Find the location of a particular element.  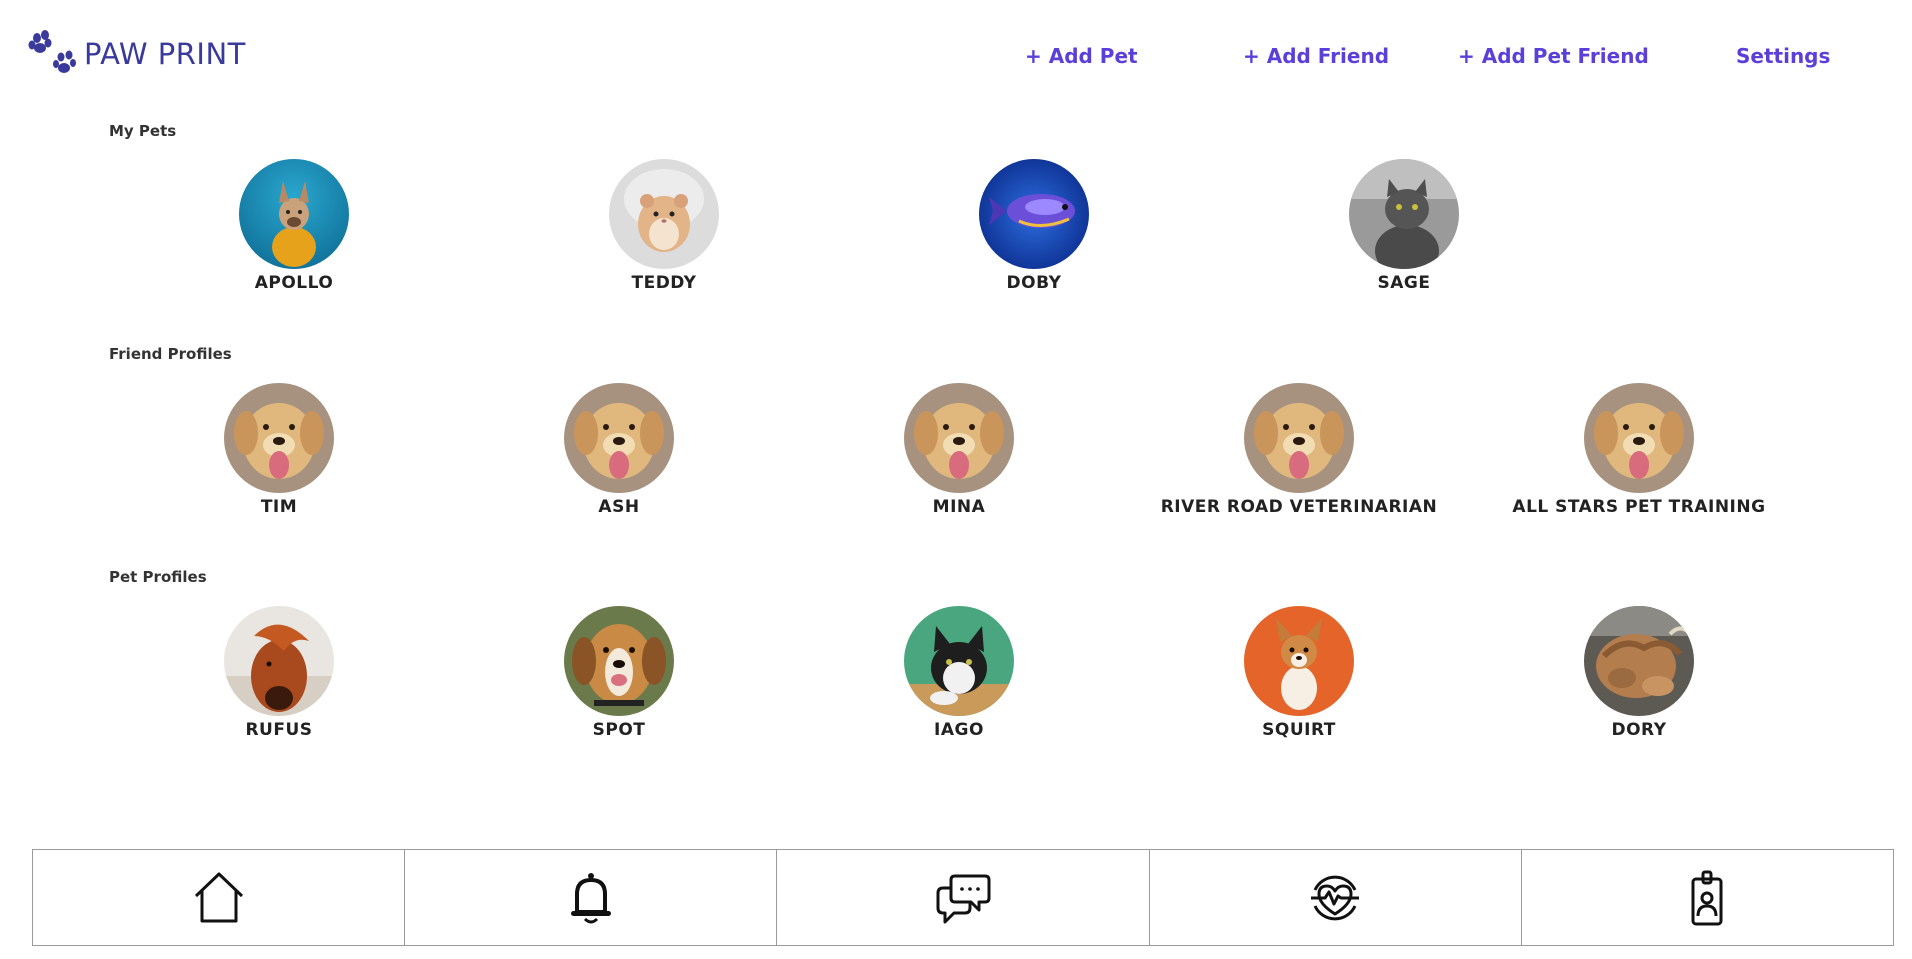

add-pet-friend-link: + Add Pet Friend is located at coordinates (1553, 56).